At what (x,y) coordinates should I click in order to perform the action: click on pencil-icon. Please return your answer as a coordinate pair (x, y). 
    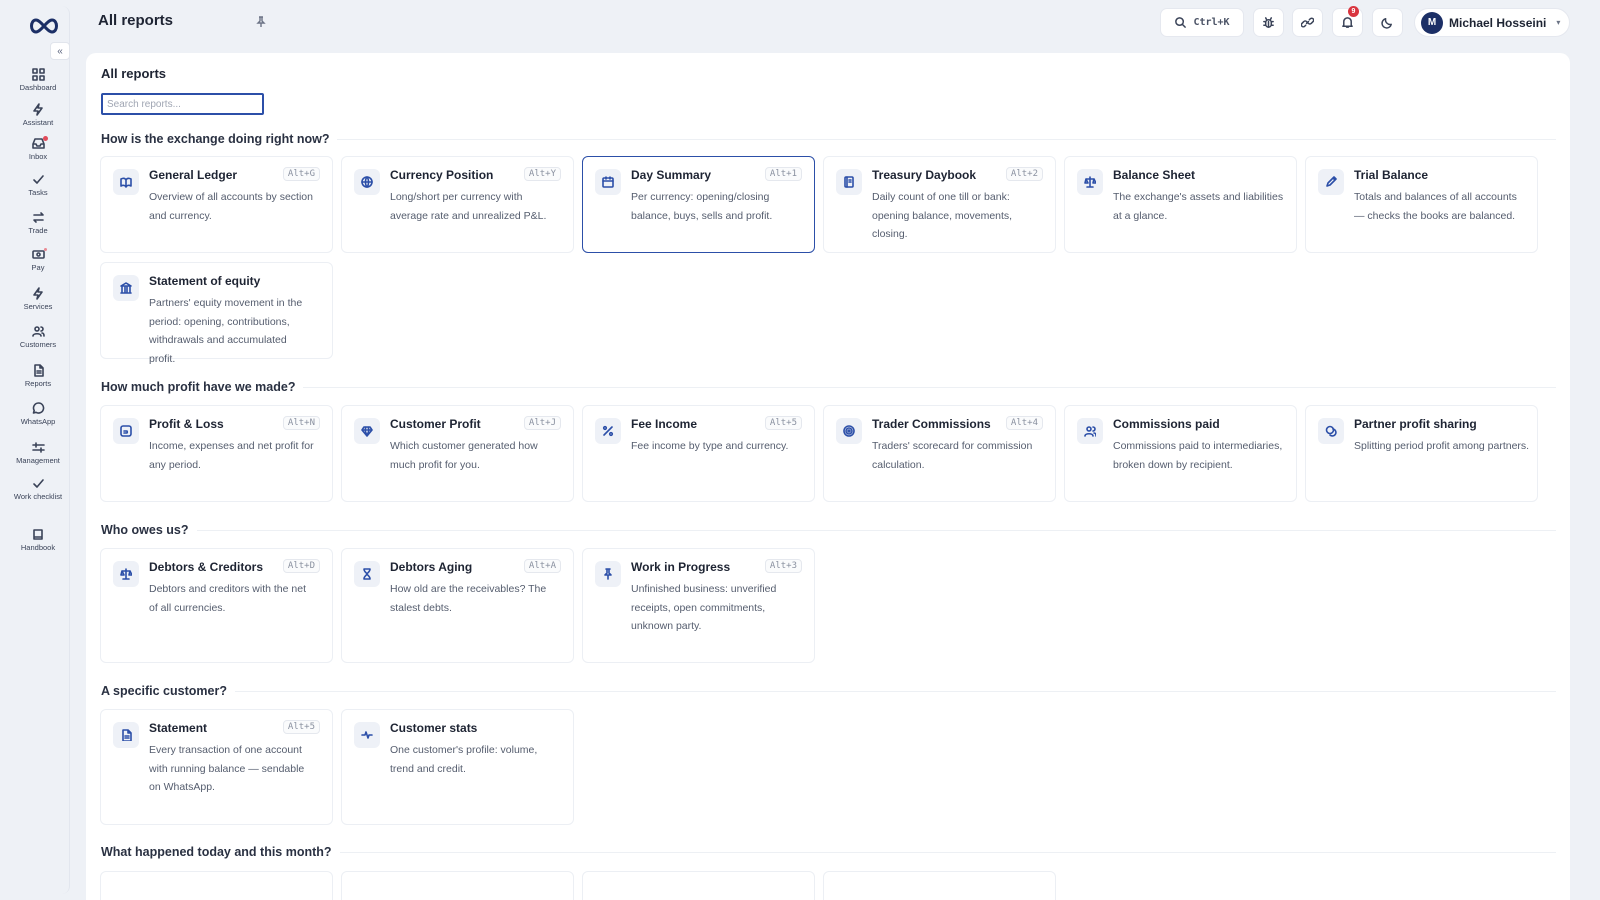
    Looking at the image, I should click on (1331, 182).